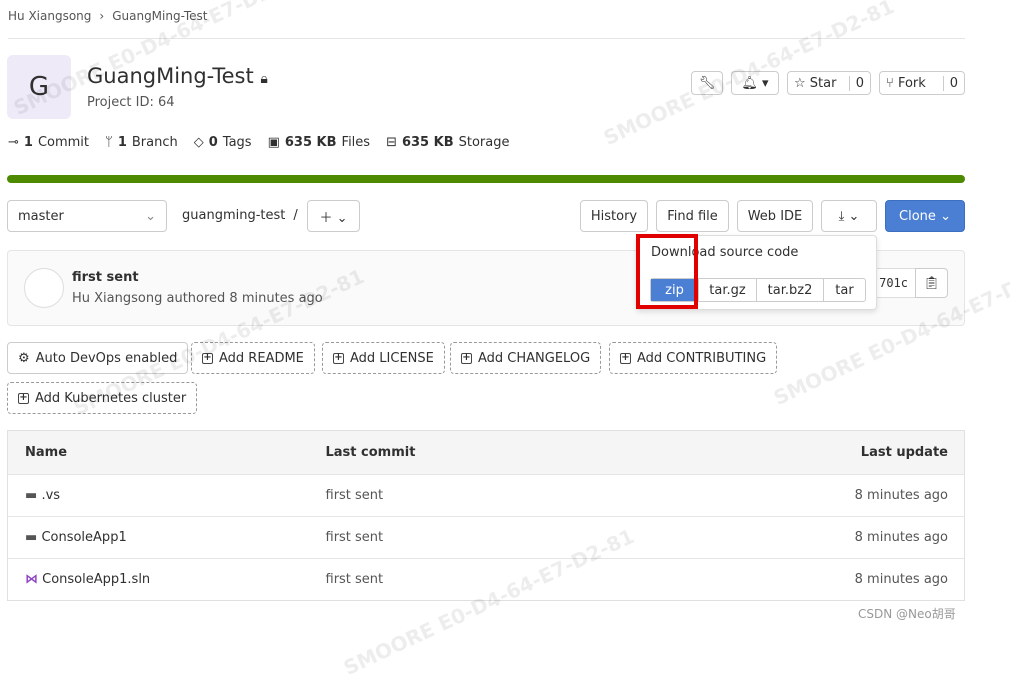 The image size is (1010, 680). Describe the element at coordinates (98, 358) in the screenshot. I see `auto-devops-button: ⚙ Auto DevOps enabled` at that location.